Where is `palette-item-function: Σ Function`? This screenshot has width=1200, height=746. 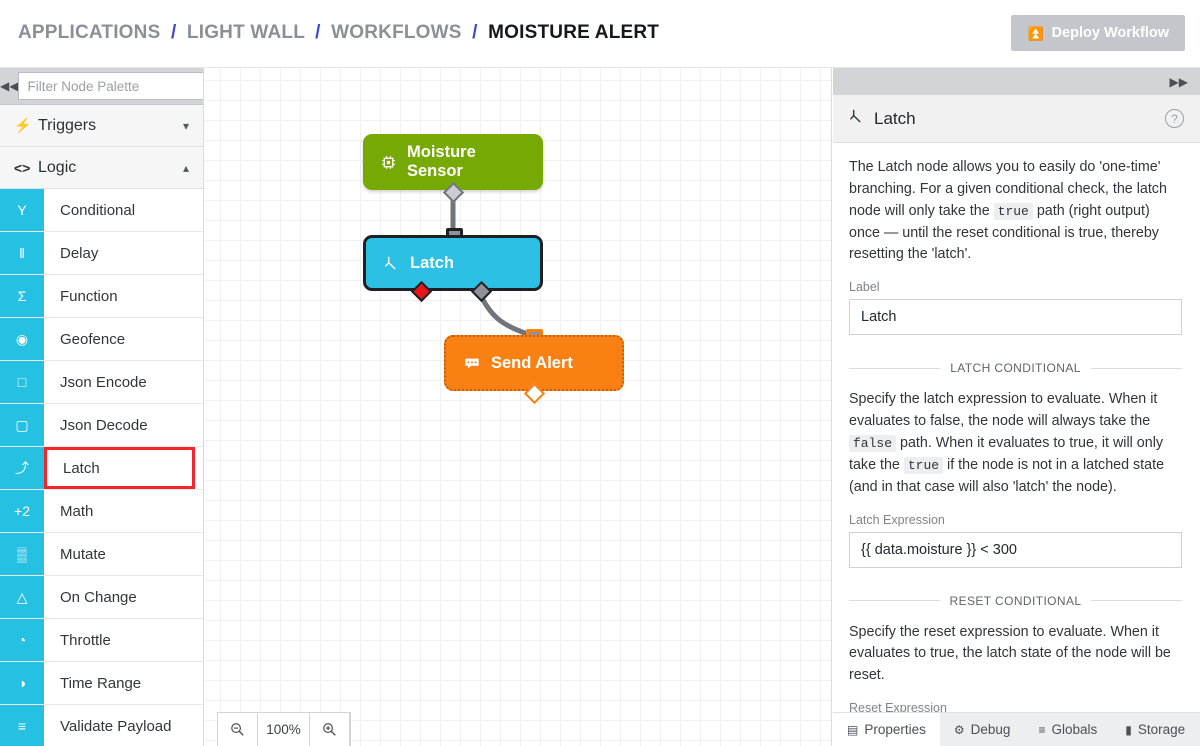 palette-item-function: Σ Function is located at coordinates (101, 296).